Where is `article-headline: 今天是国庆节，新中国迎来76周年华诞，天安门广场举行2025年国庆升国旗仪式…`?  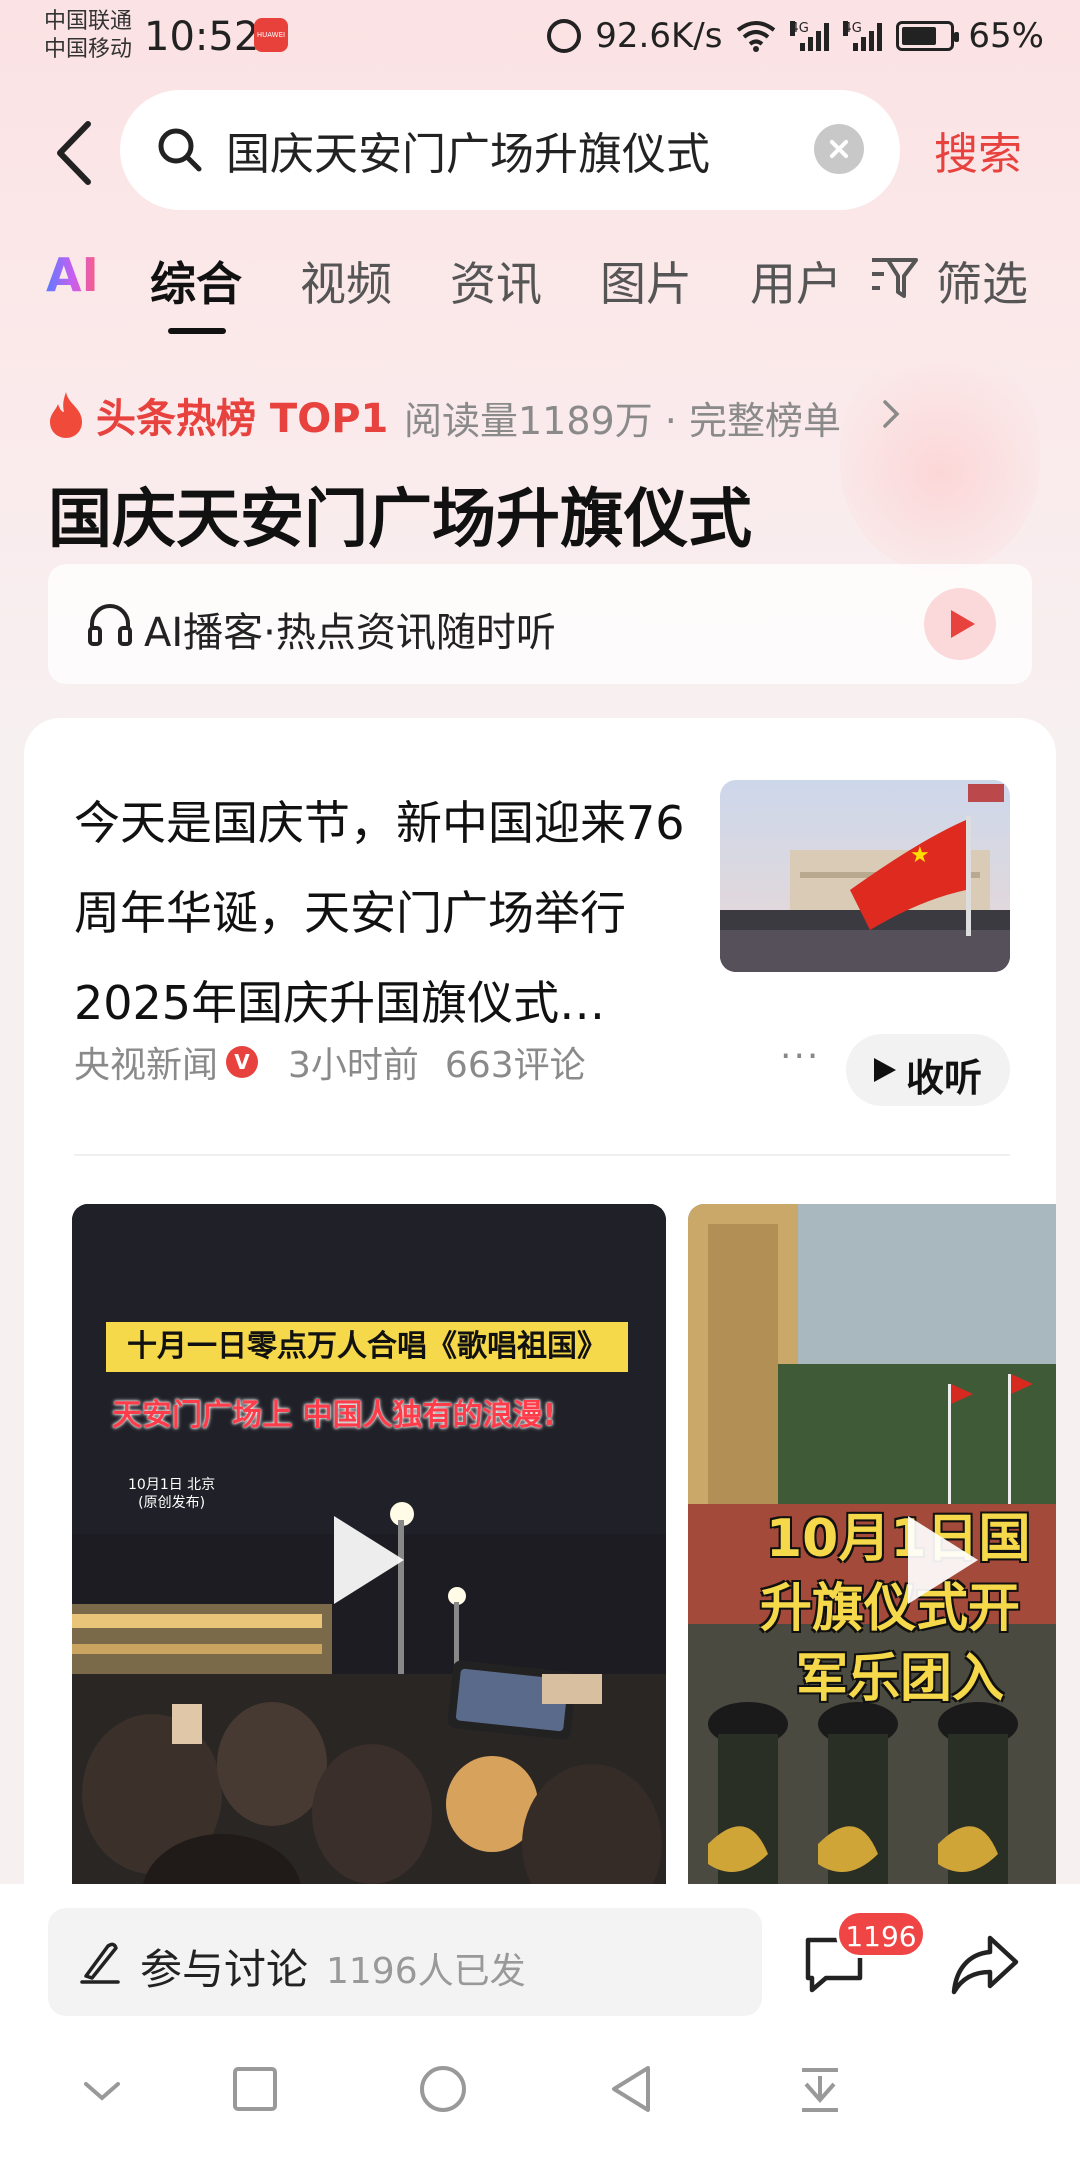 article-headline: 今天是国庆节，新中国迎来76周年华诞，天安门广场举行2025年国庆升国旗仪式… is located at coordinates (384, 913).